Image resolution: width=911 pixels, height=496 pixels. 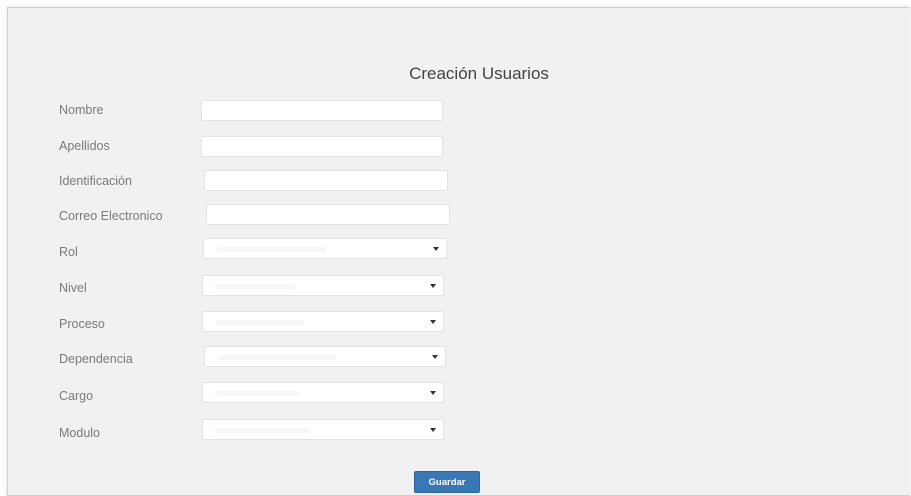 I want to click on label-modulo: Modulo, so click(x=79, y=433).